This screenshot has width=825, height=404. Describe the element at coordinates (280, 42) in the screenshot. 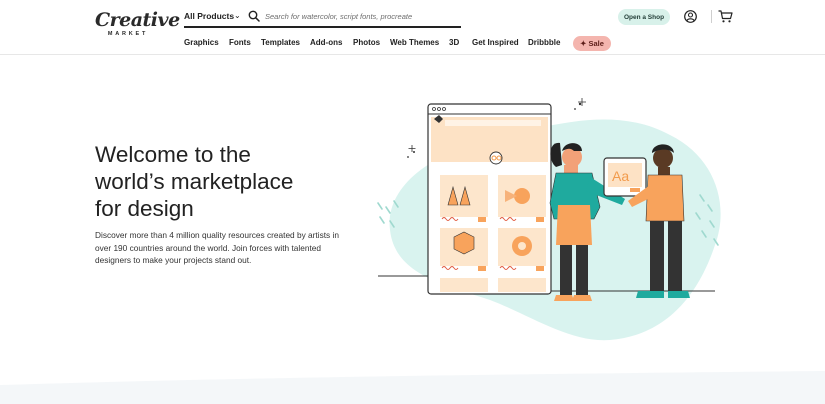

I see `nav-item-templates: Templates` at that location.